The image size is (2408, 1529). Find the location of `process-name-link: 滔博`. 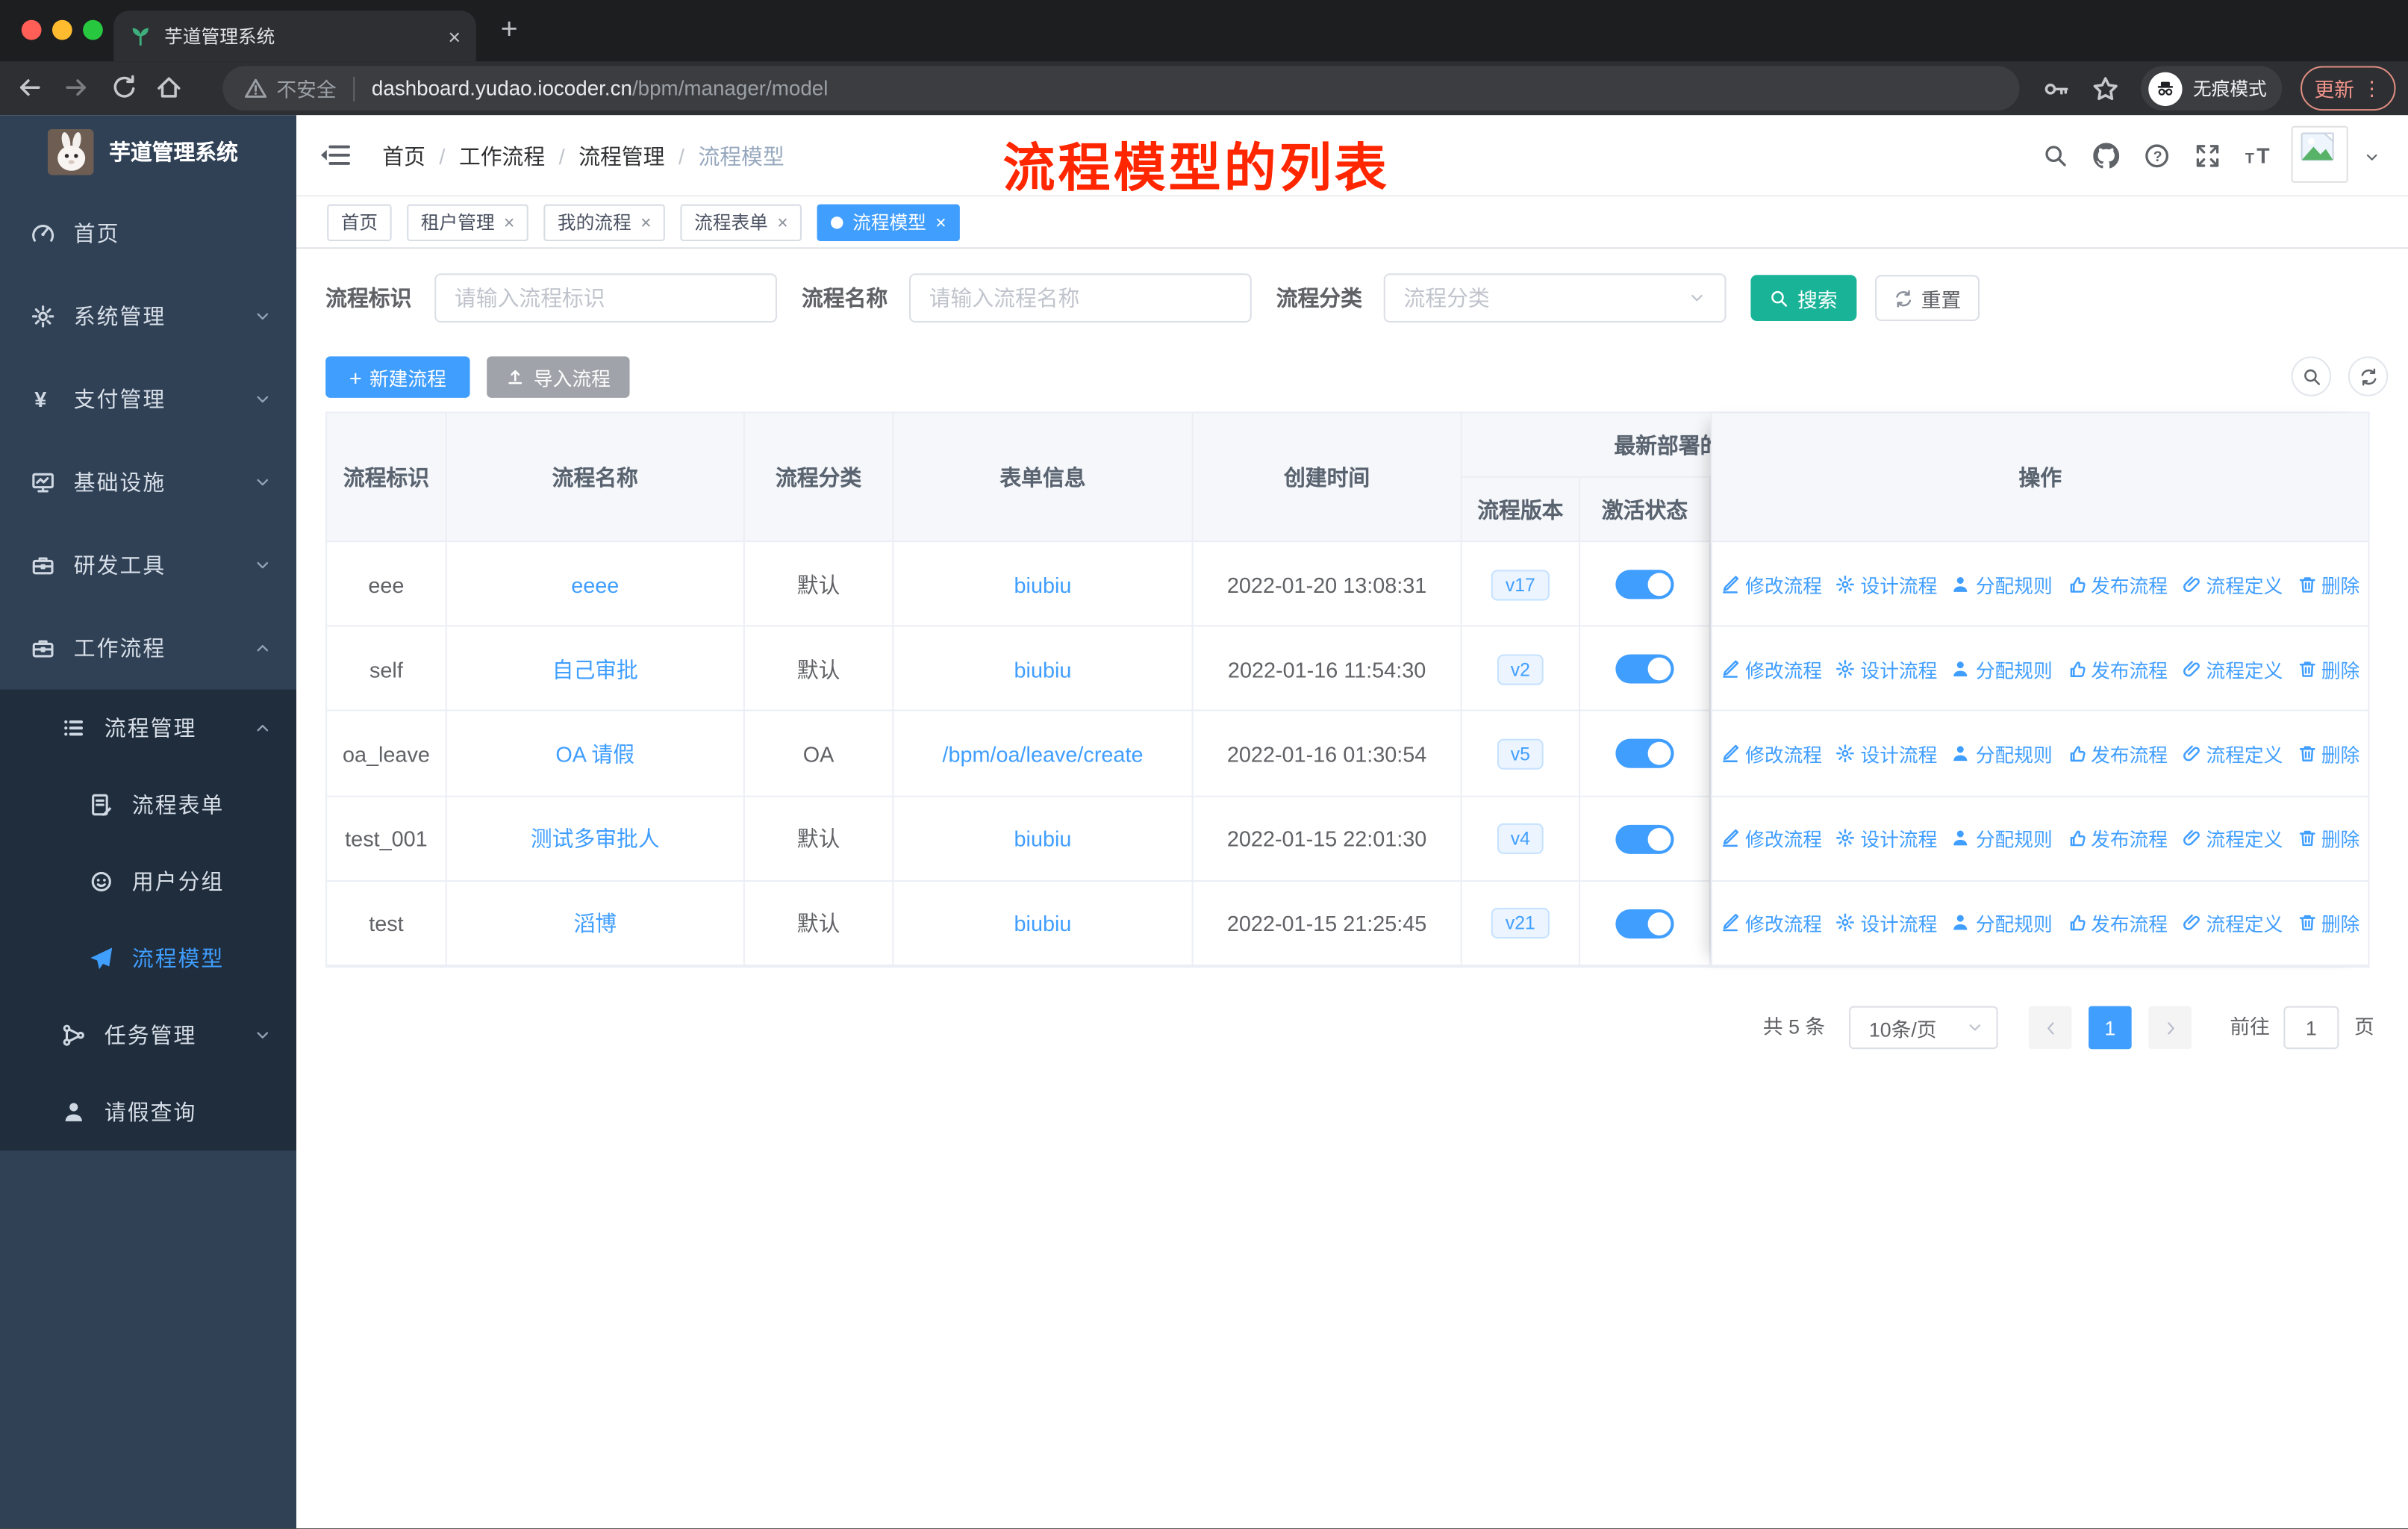

process-name-link: 滔博 is located at coordinates (595, 924).